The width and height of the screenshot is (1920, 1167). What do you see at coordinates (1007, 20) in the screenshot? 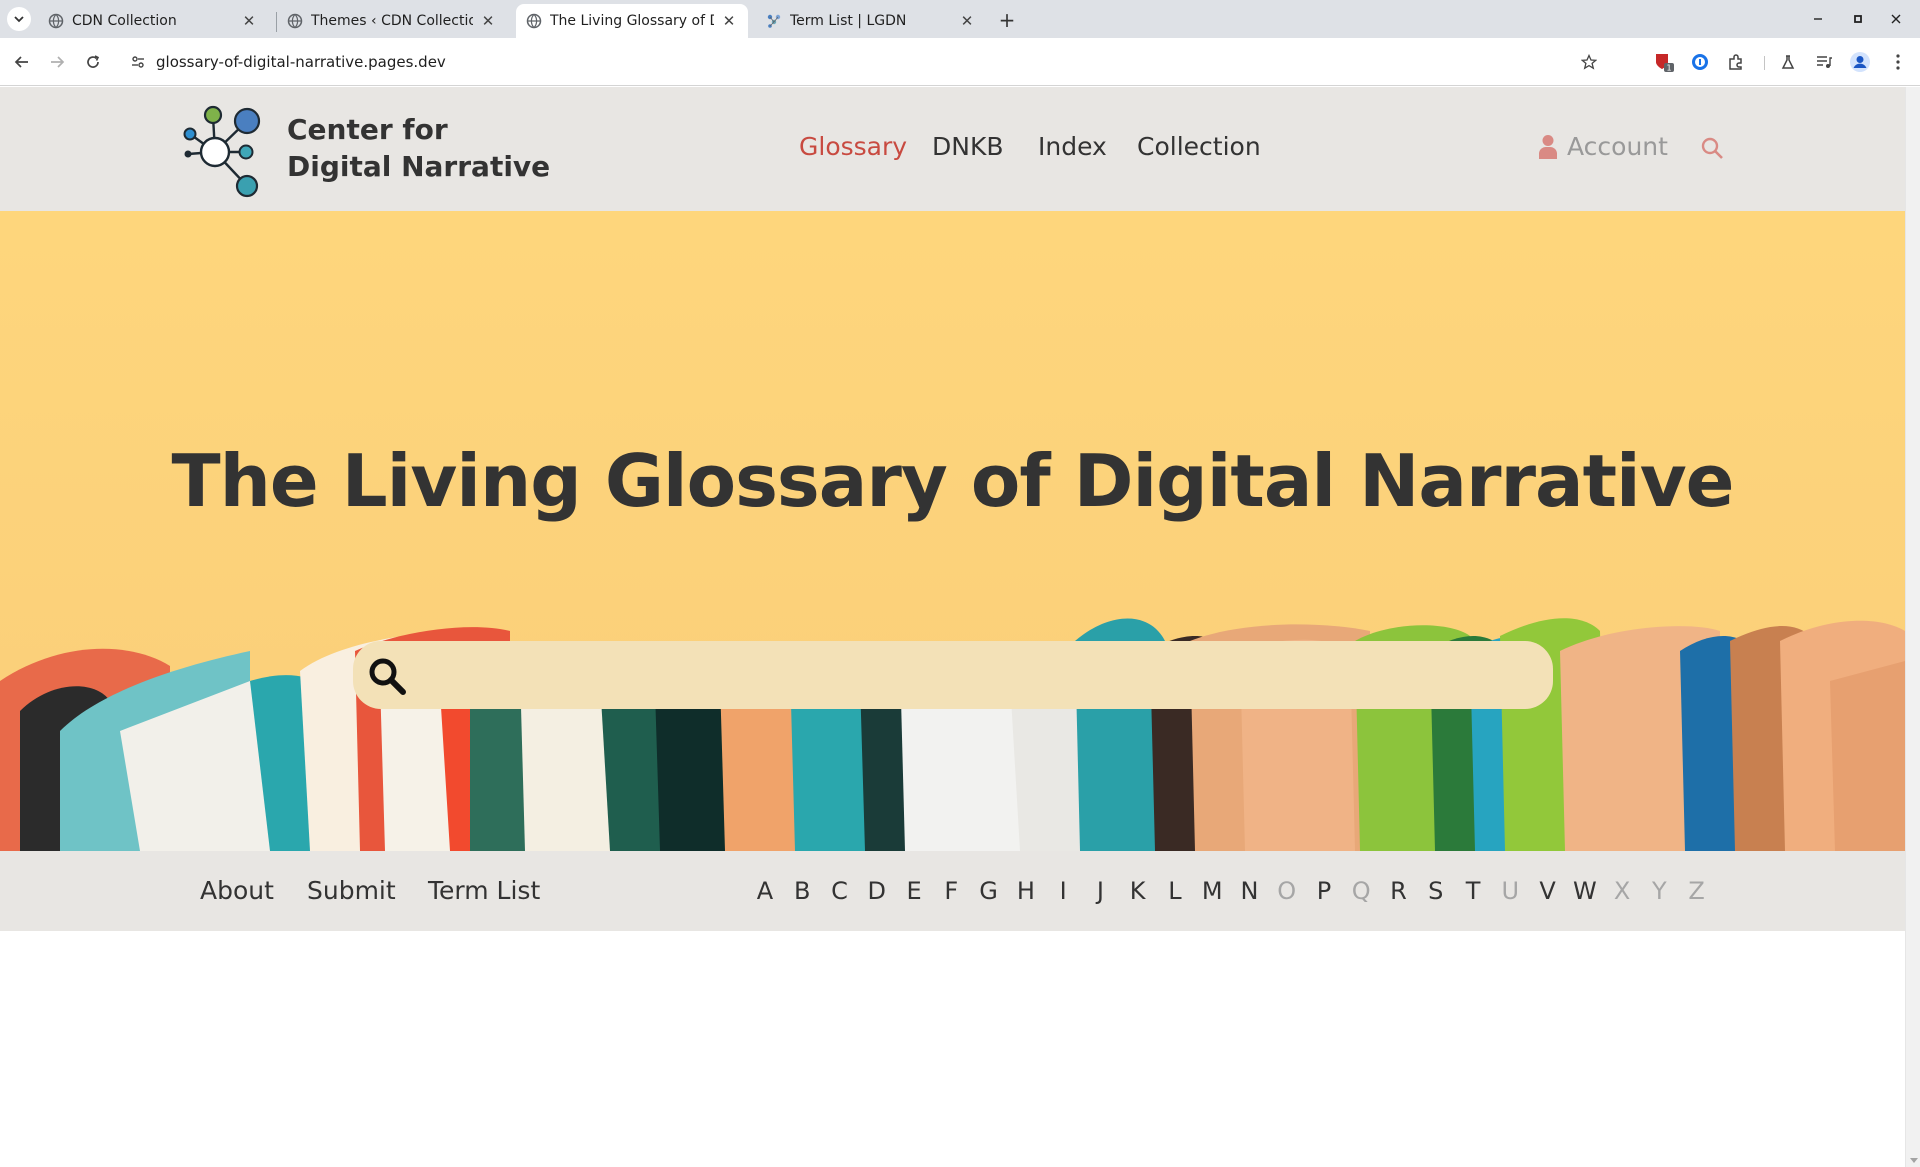
I see `plus-icon: +` at bounding box center [1007, 20].